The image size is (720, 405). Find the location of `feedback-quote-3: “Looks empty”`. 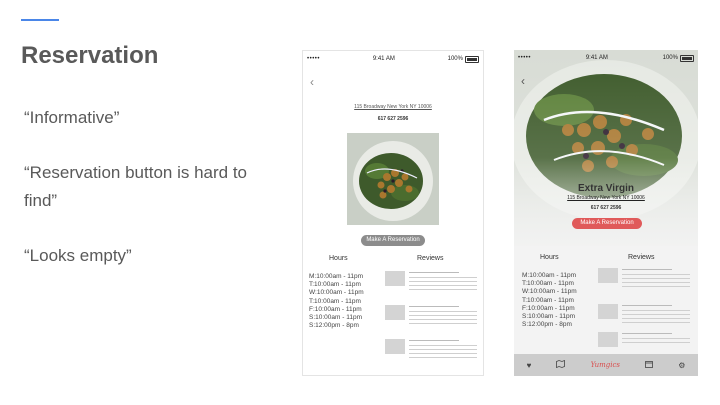

feedback-quote-3: “Looks empty” is located at coordinates (78, 255).